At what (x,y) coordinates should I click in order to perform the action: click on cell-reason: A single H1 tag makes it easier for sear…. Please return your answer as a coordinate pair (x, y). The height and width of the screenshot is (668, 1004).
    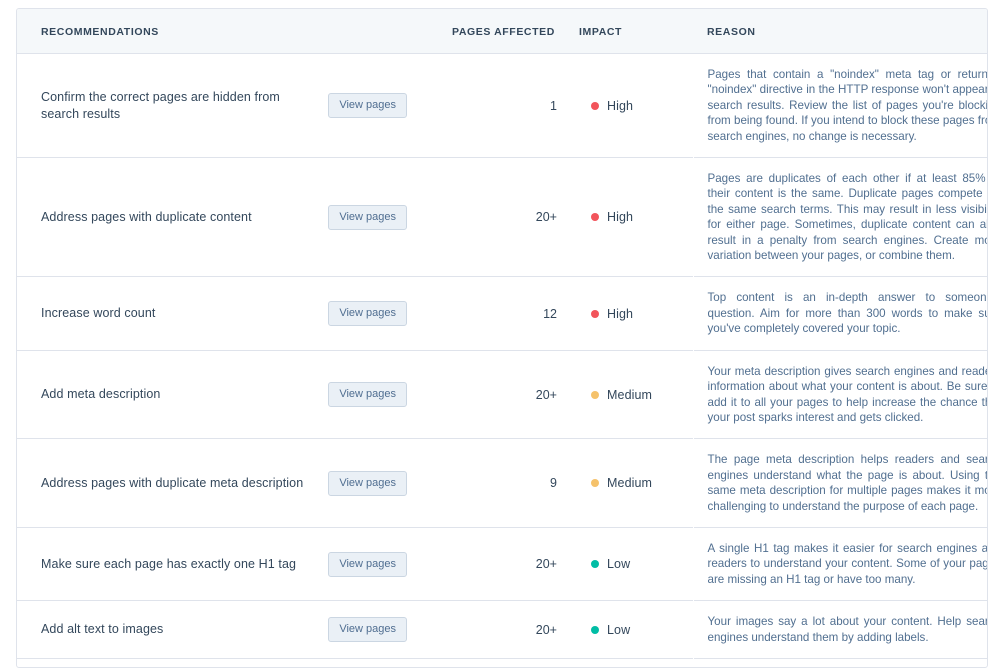
    Looking at the image, I should click on (840, 563).